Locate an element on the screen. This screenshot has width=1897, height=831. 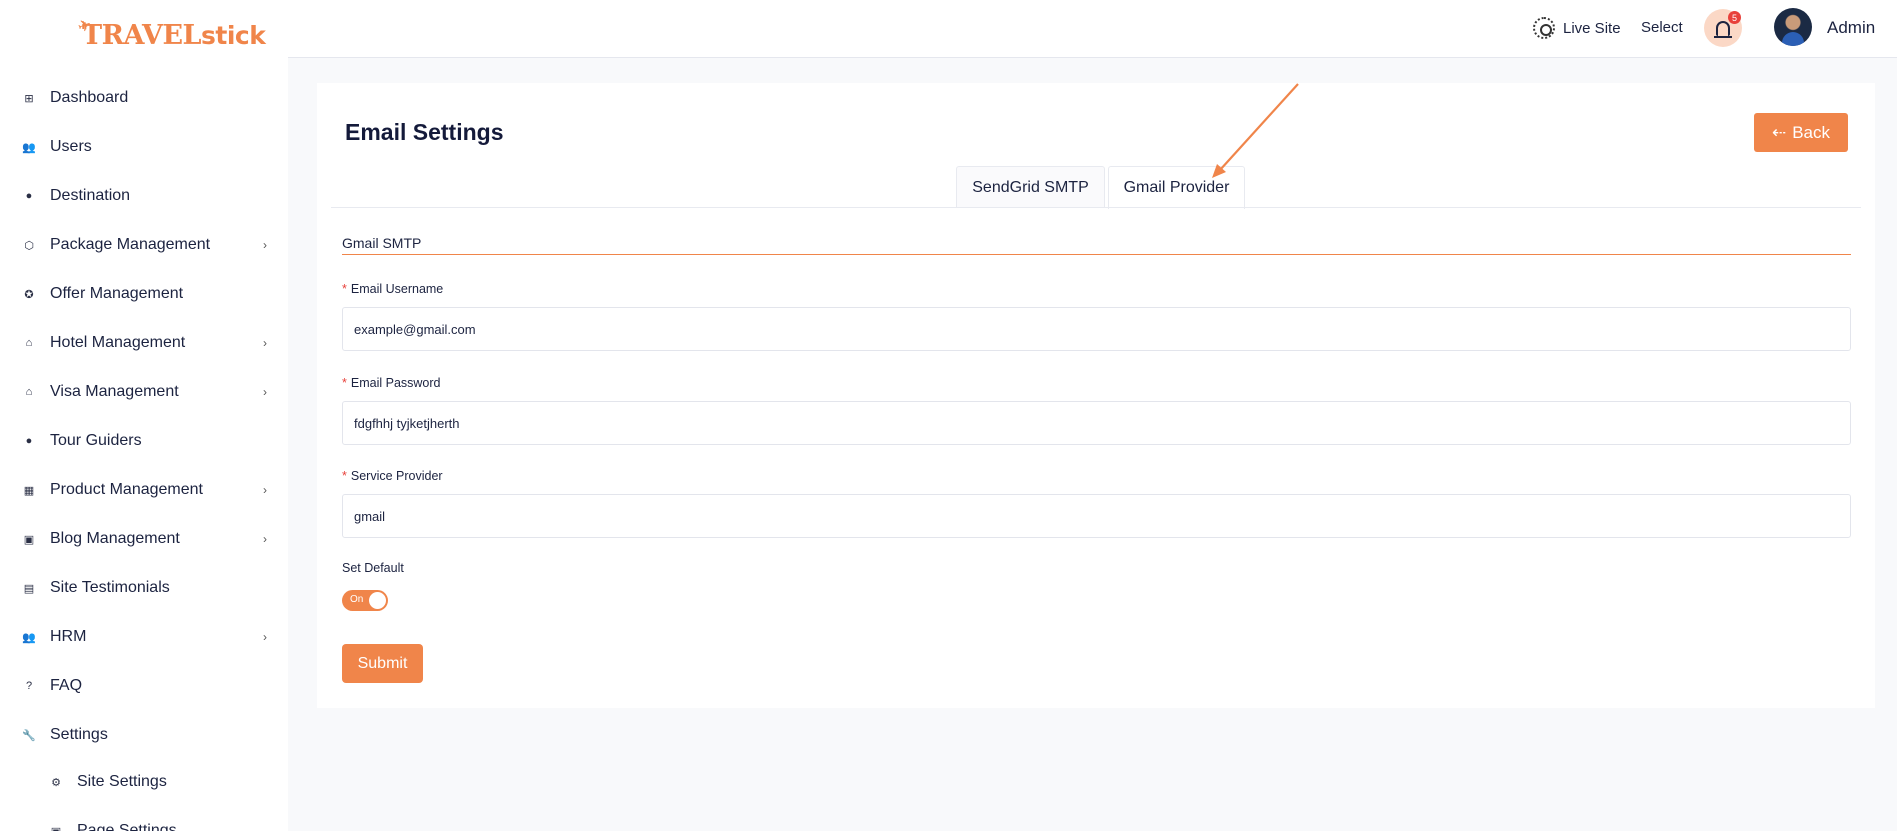
set-default-toggle: On is located at coordinates (365, 600).